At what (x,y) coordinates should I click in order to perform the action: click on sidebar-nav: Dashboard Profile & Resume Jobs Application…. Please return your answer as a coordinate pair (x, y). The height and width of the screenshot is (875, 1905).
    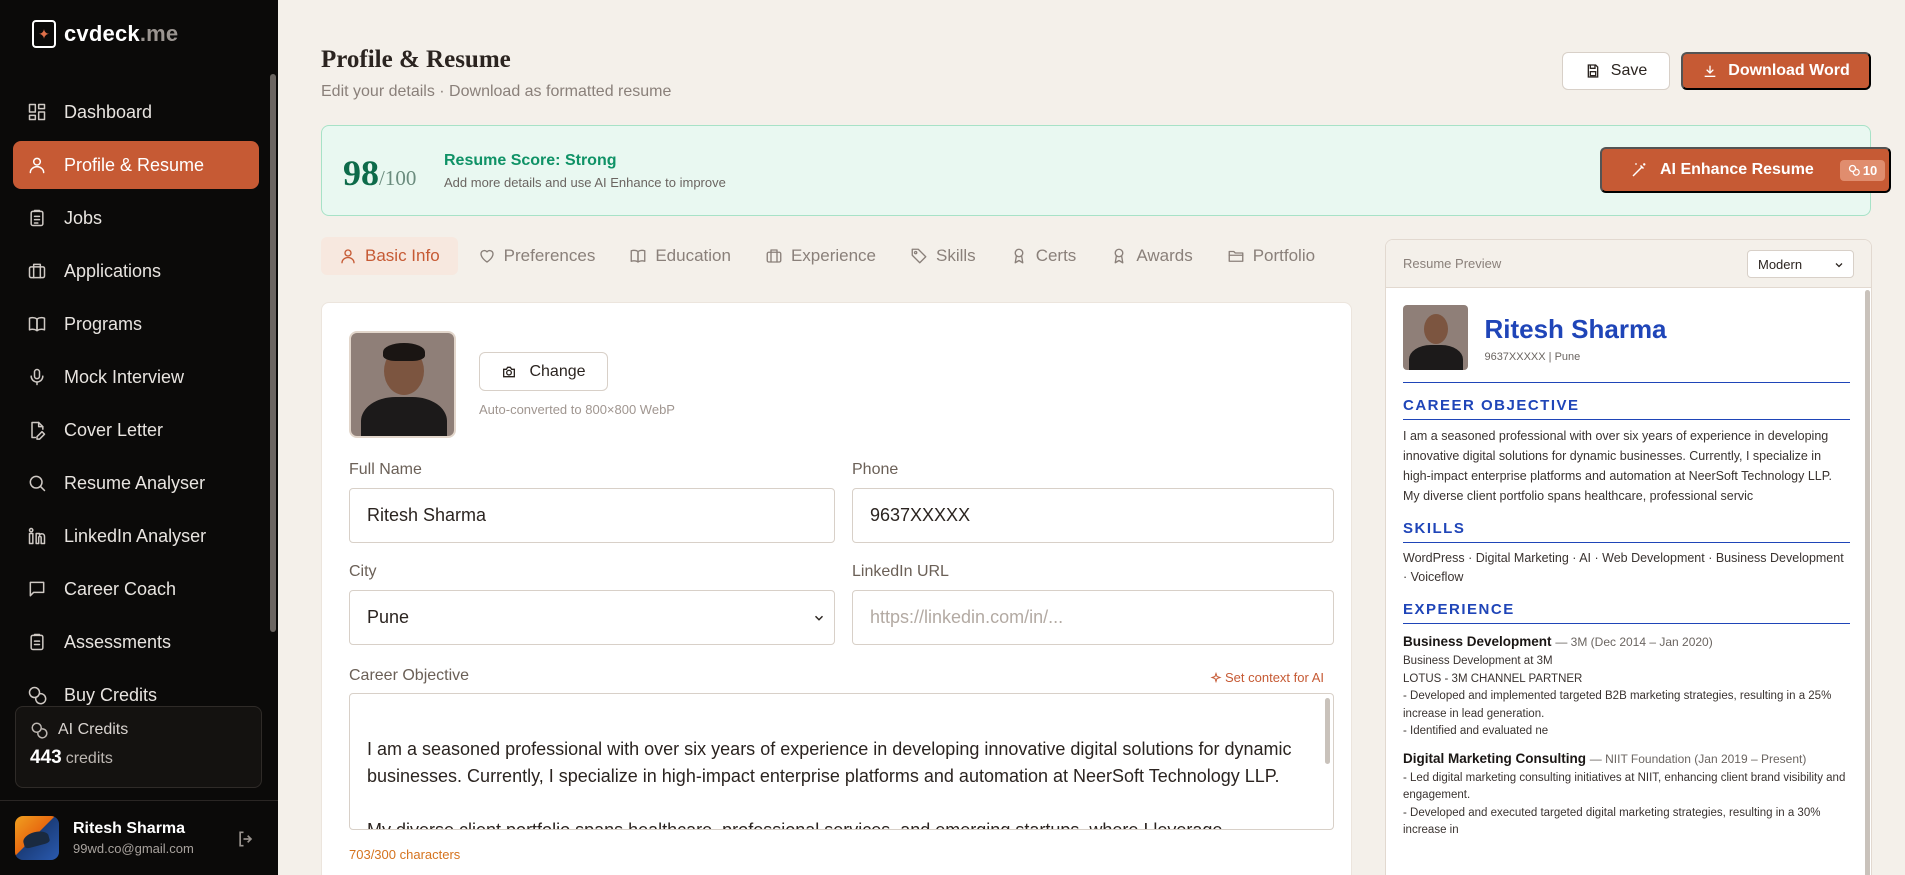
    Looking at the image, I should click on (136, 406).